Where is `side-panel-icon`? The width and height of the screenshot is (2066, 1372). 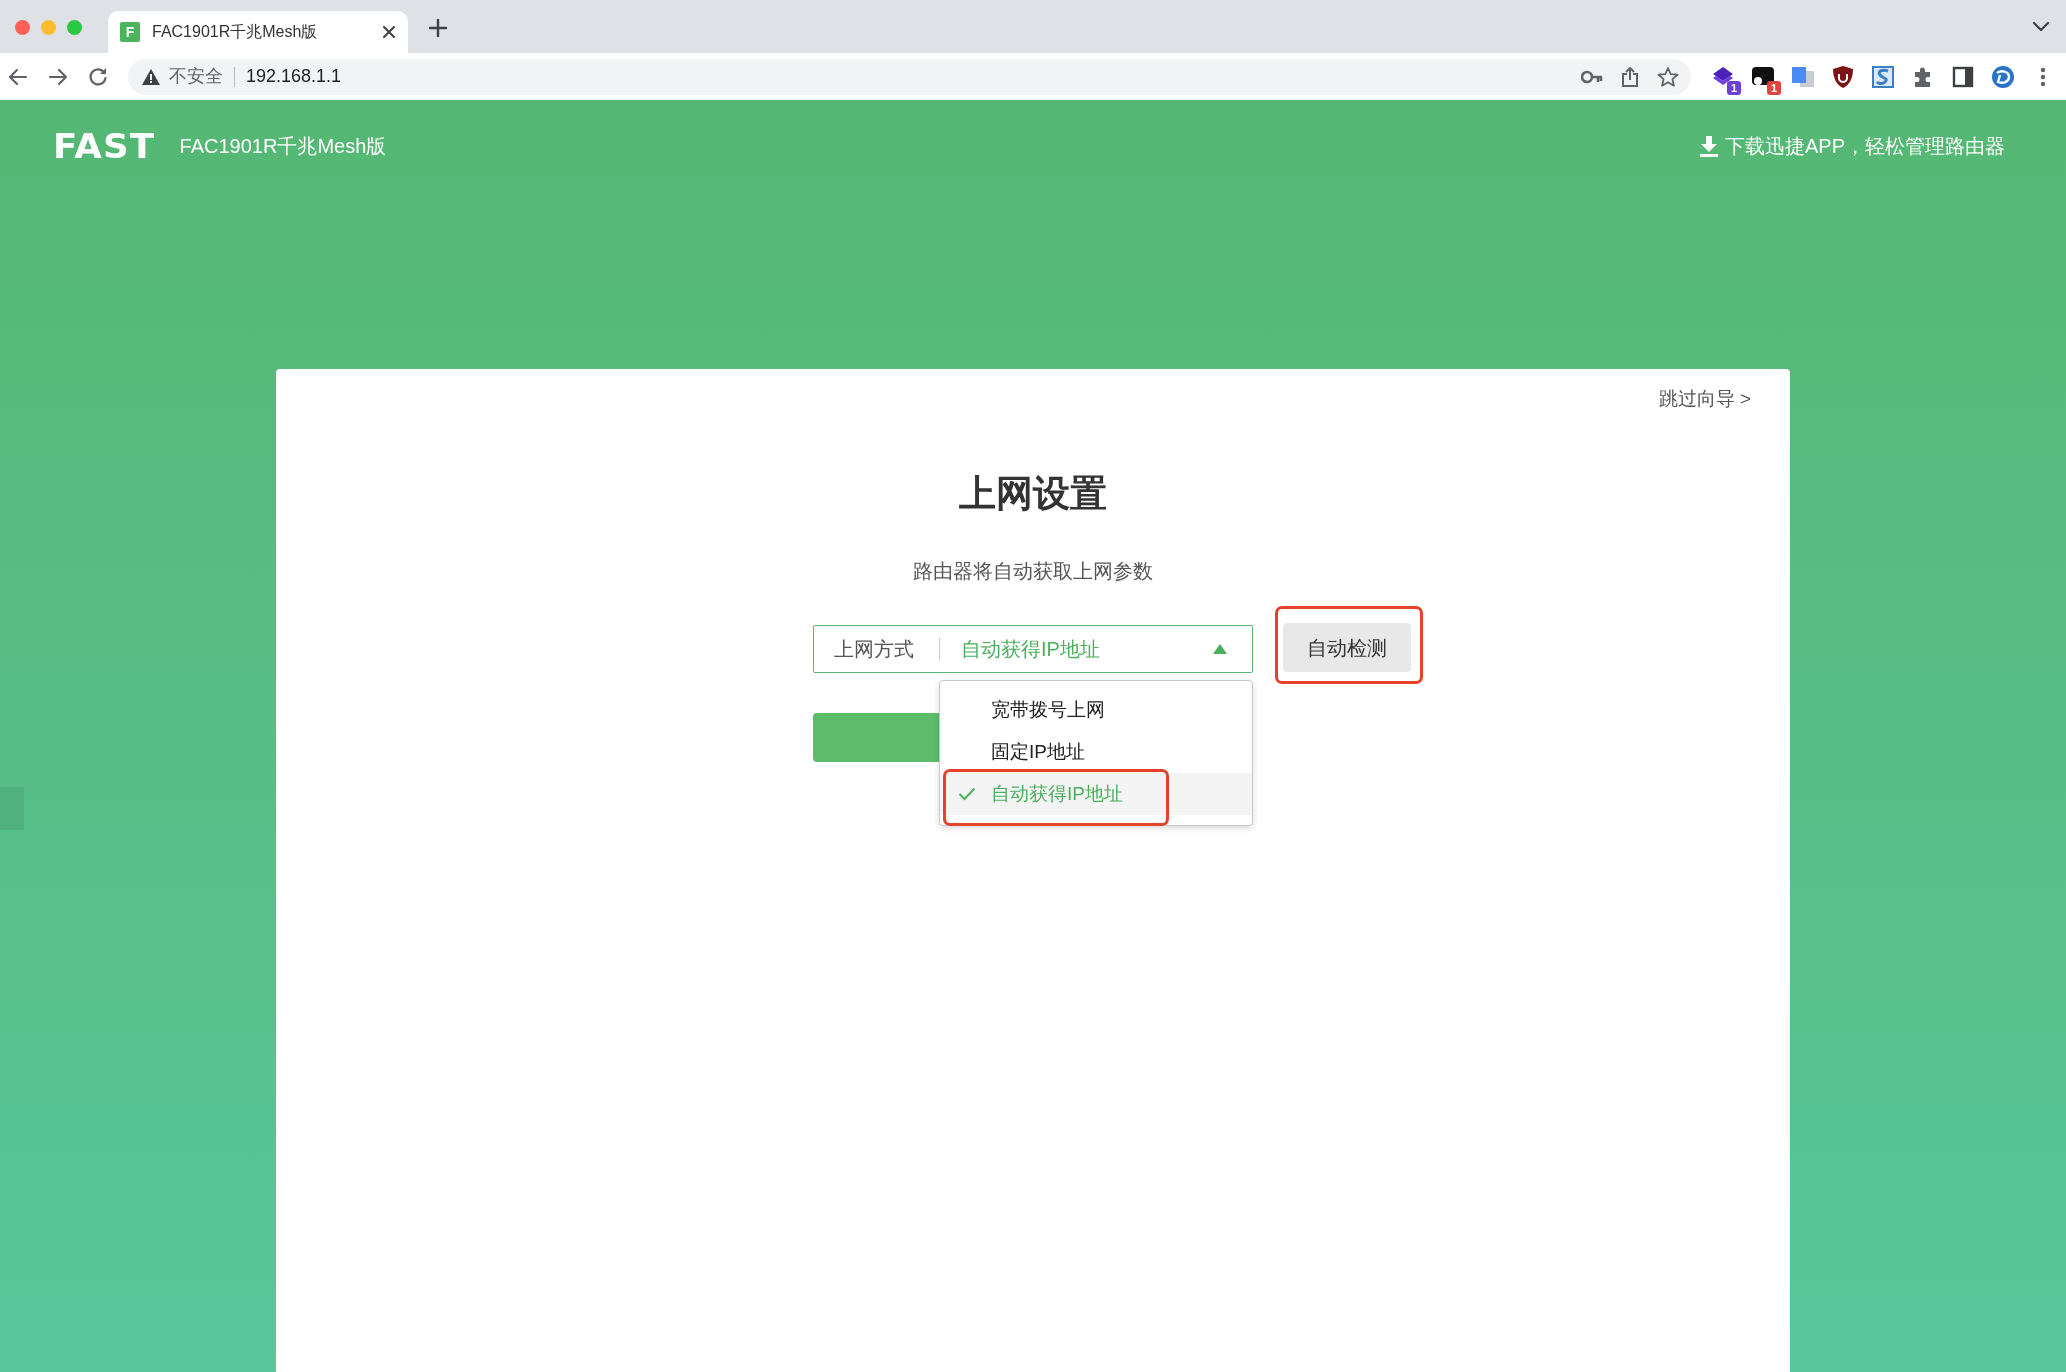
side-panel-icon is located at coordinates (1963, 76).